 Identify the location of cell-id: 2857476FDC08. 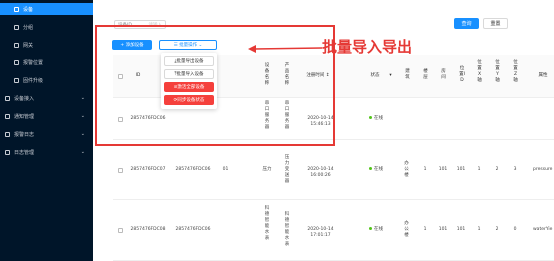
(148, 229).